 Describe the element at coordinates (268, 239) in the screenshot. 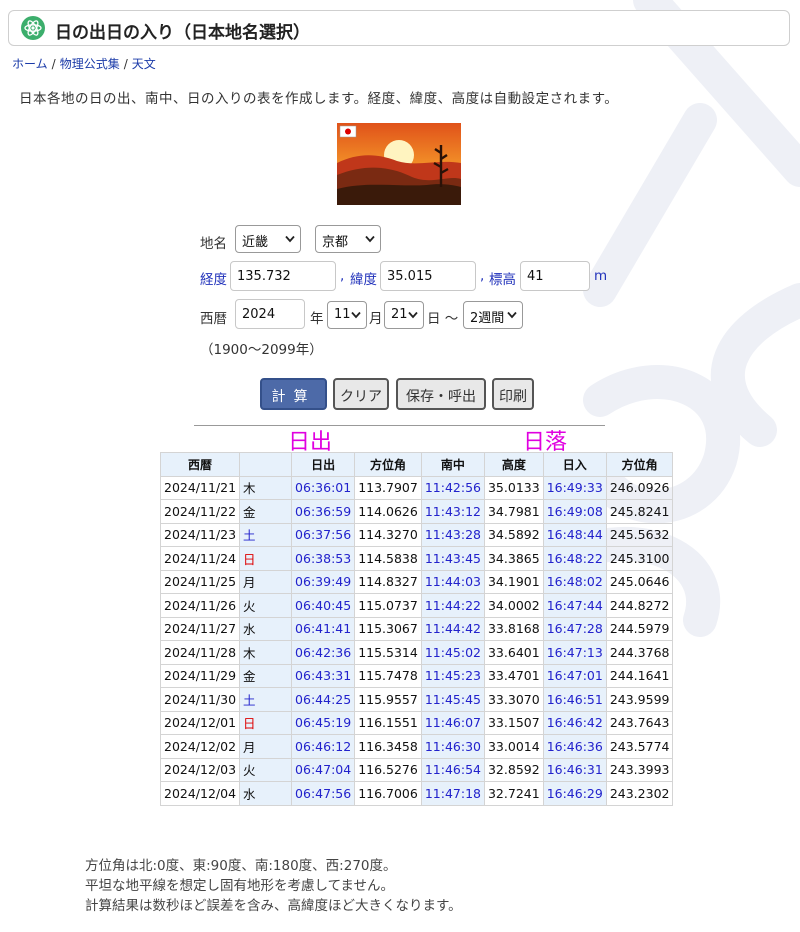

I see `region-select: 近畿` at that location.